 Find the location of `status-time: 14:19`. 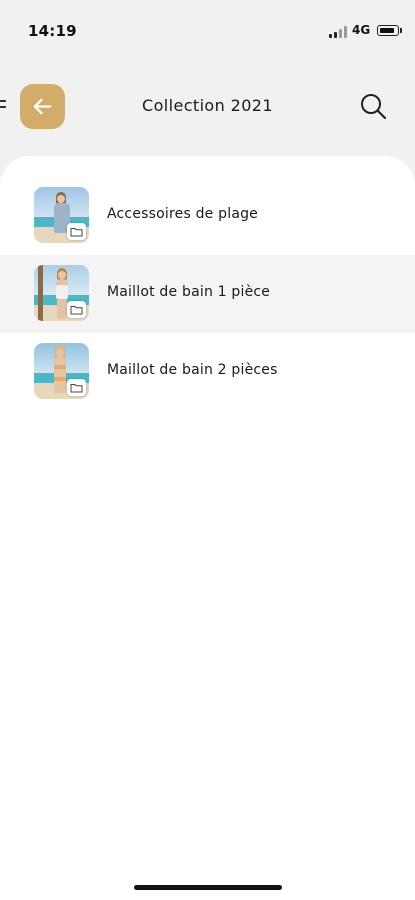

status-time: 14:19 is located at coordinates (52, 31).